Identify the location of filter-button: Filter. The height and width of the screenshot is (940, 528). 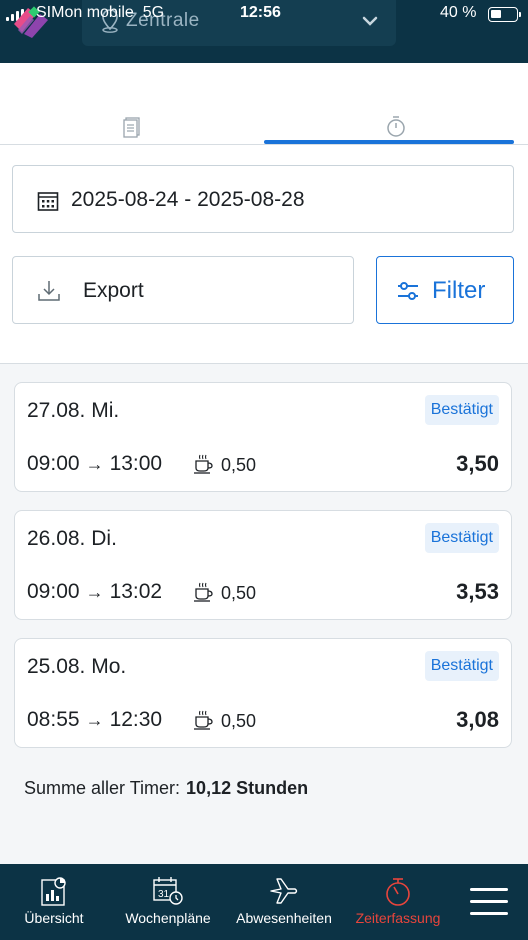
(445, 290).